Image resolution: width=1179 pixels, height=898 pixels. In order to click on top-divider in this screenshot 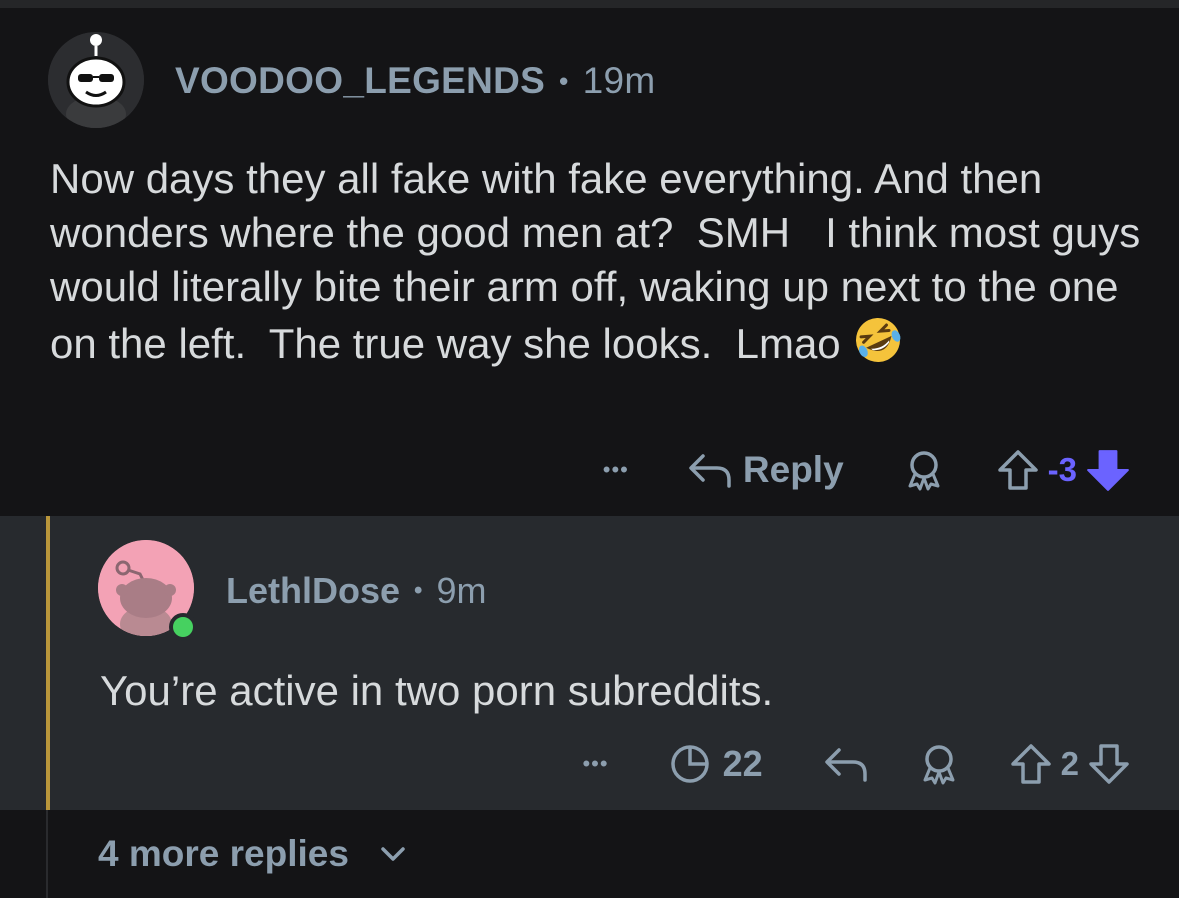, I will do `click(589, 4)`.